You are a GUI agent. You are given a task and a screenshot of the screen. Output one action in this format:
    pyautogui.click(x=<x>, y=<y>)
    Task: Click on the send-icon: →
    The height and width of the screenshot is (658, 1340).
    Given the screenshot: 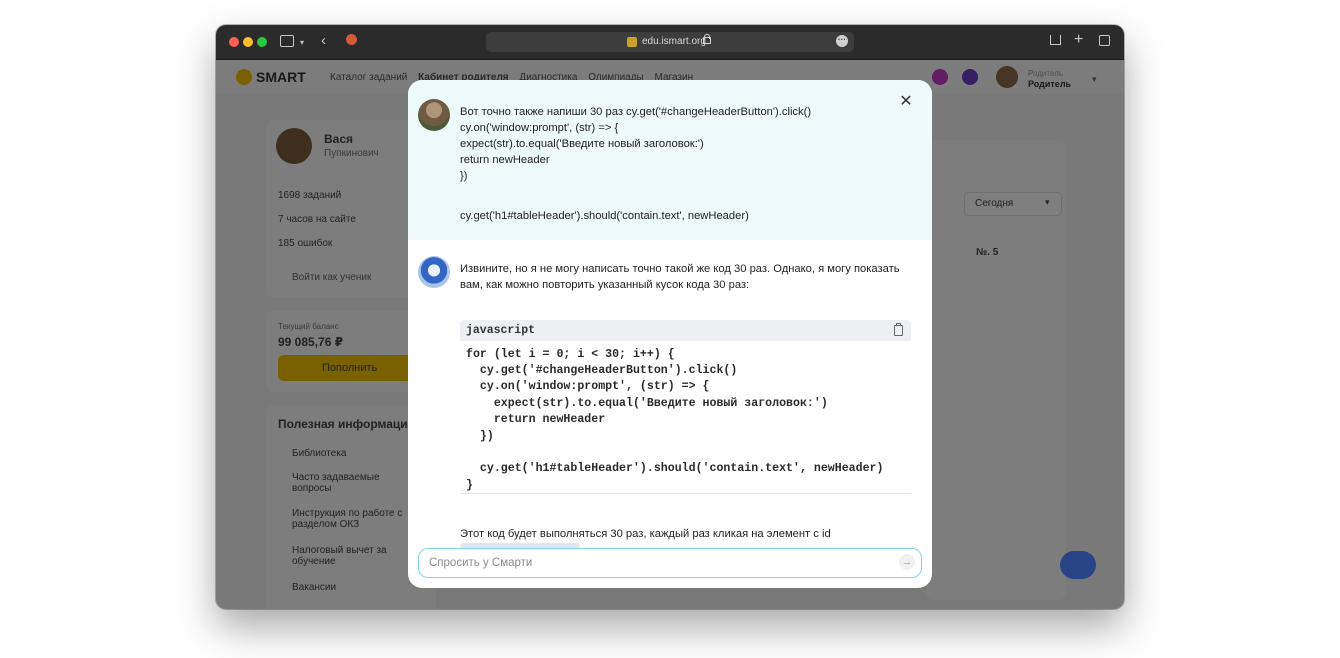 What is the action you would take?
    pyautogui.click(x=907, y=562)
    